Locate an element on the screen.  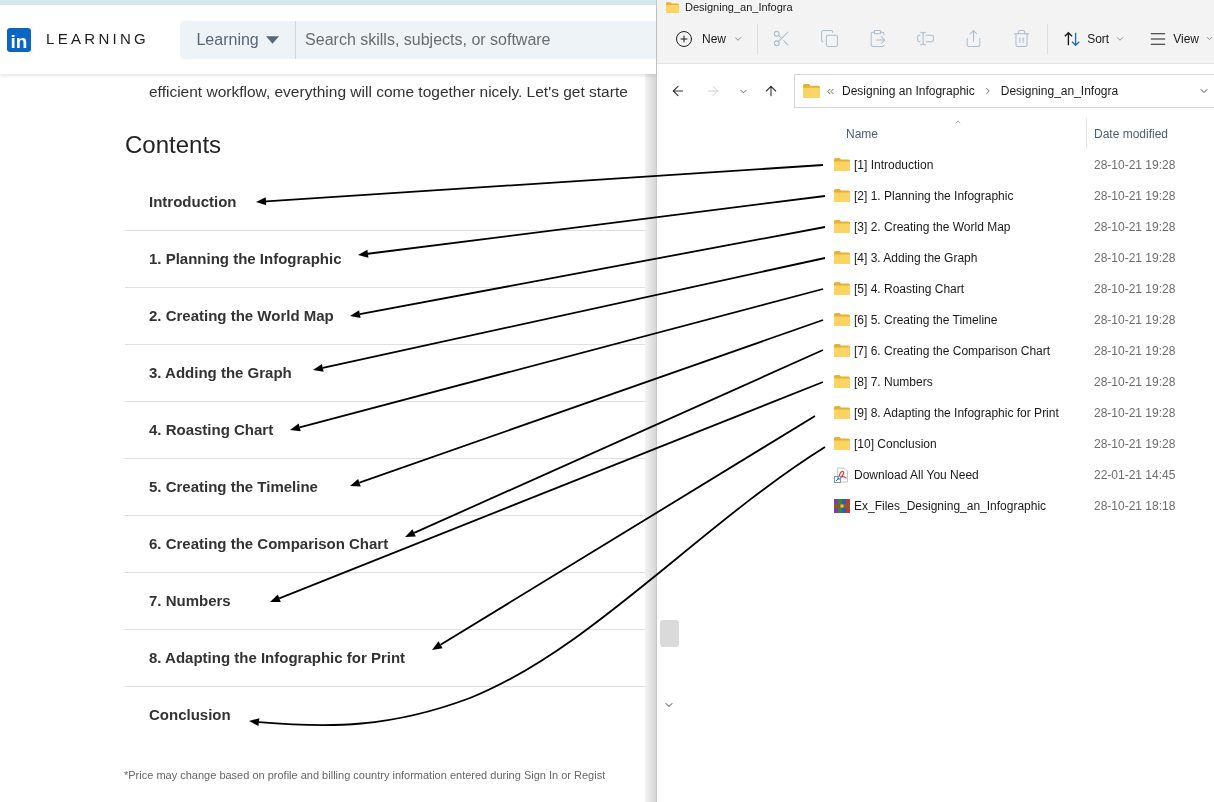
sort-arrows-icon is located at coordinates (1072, 38).